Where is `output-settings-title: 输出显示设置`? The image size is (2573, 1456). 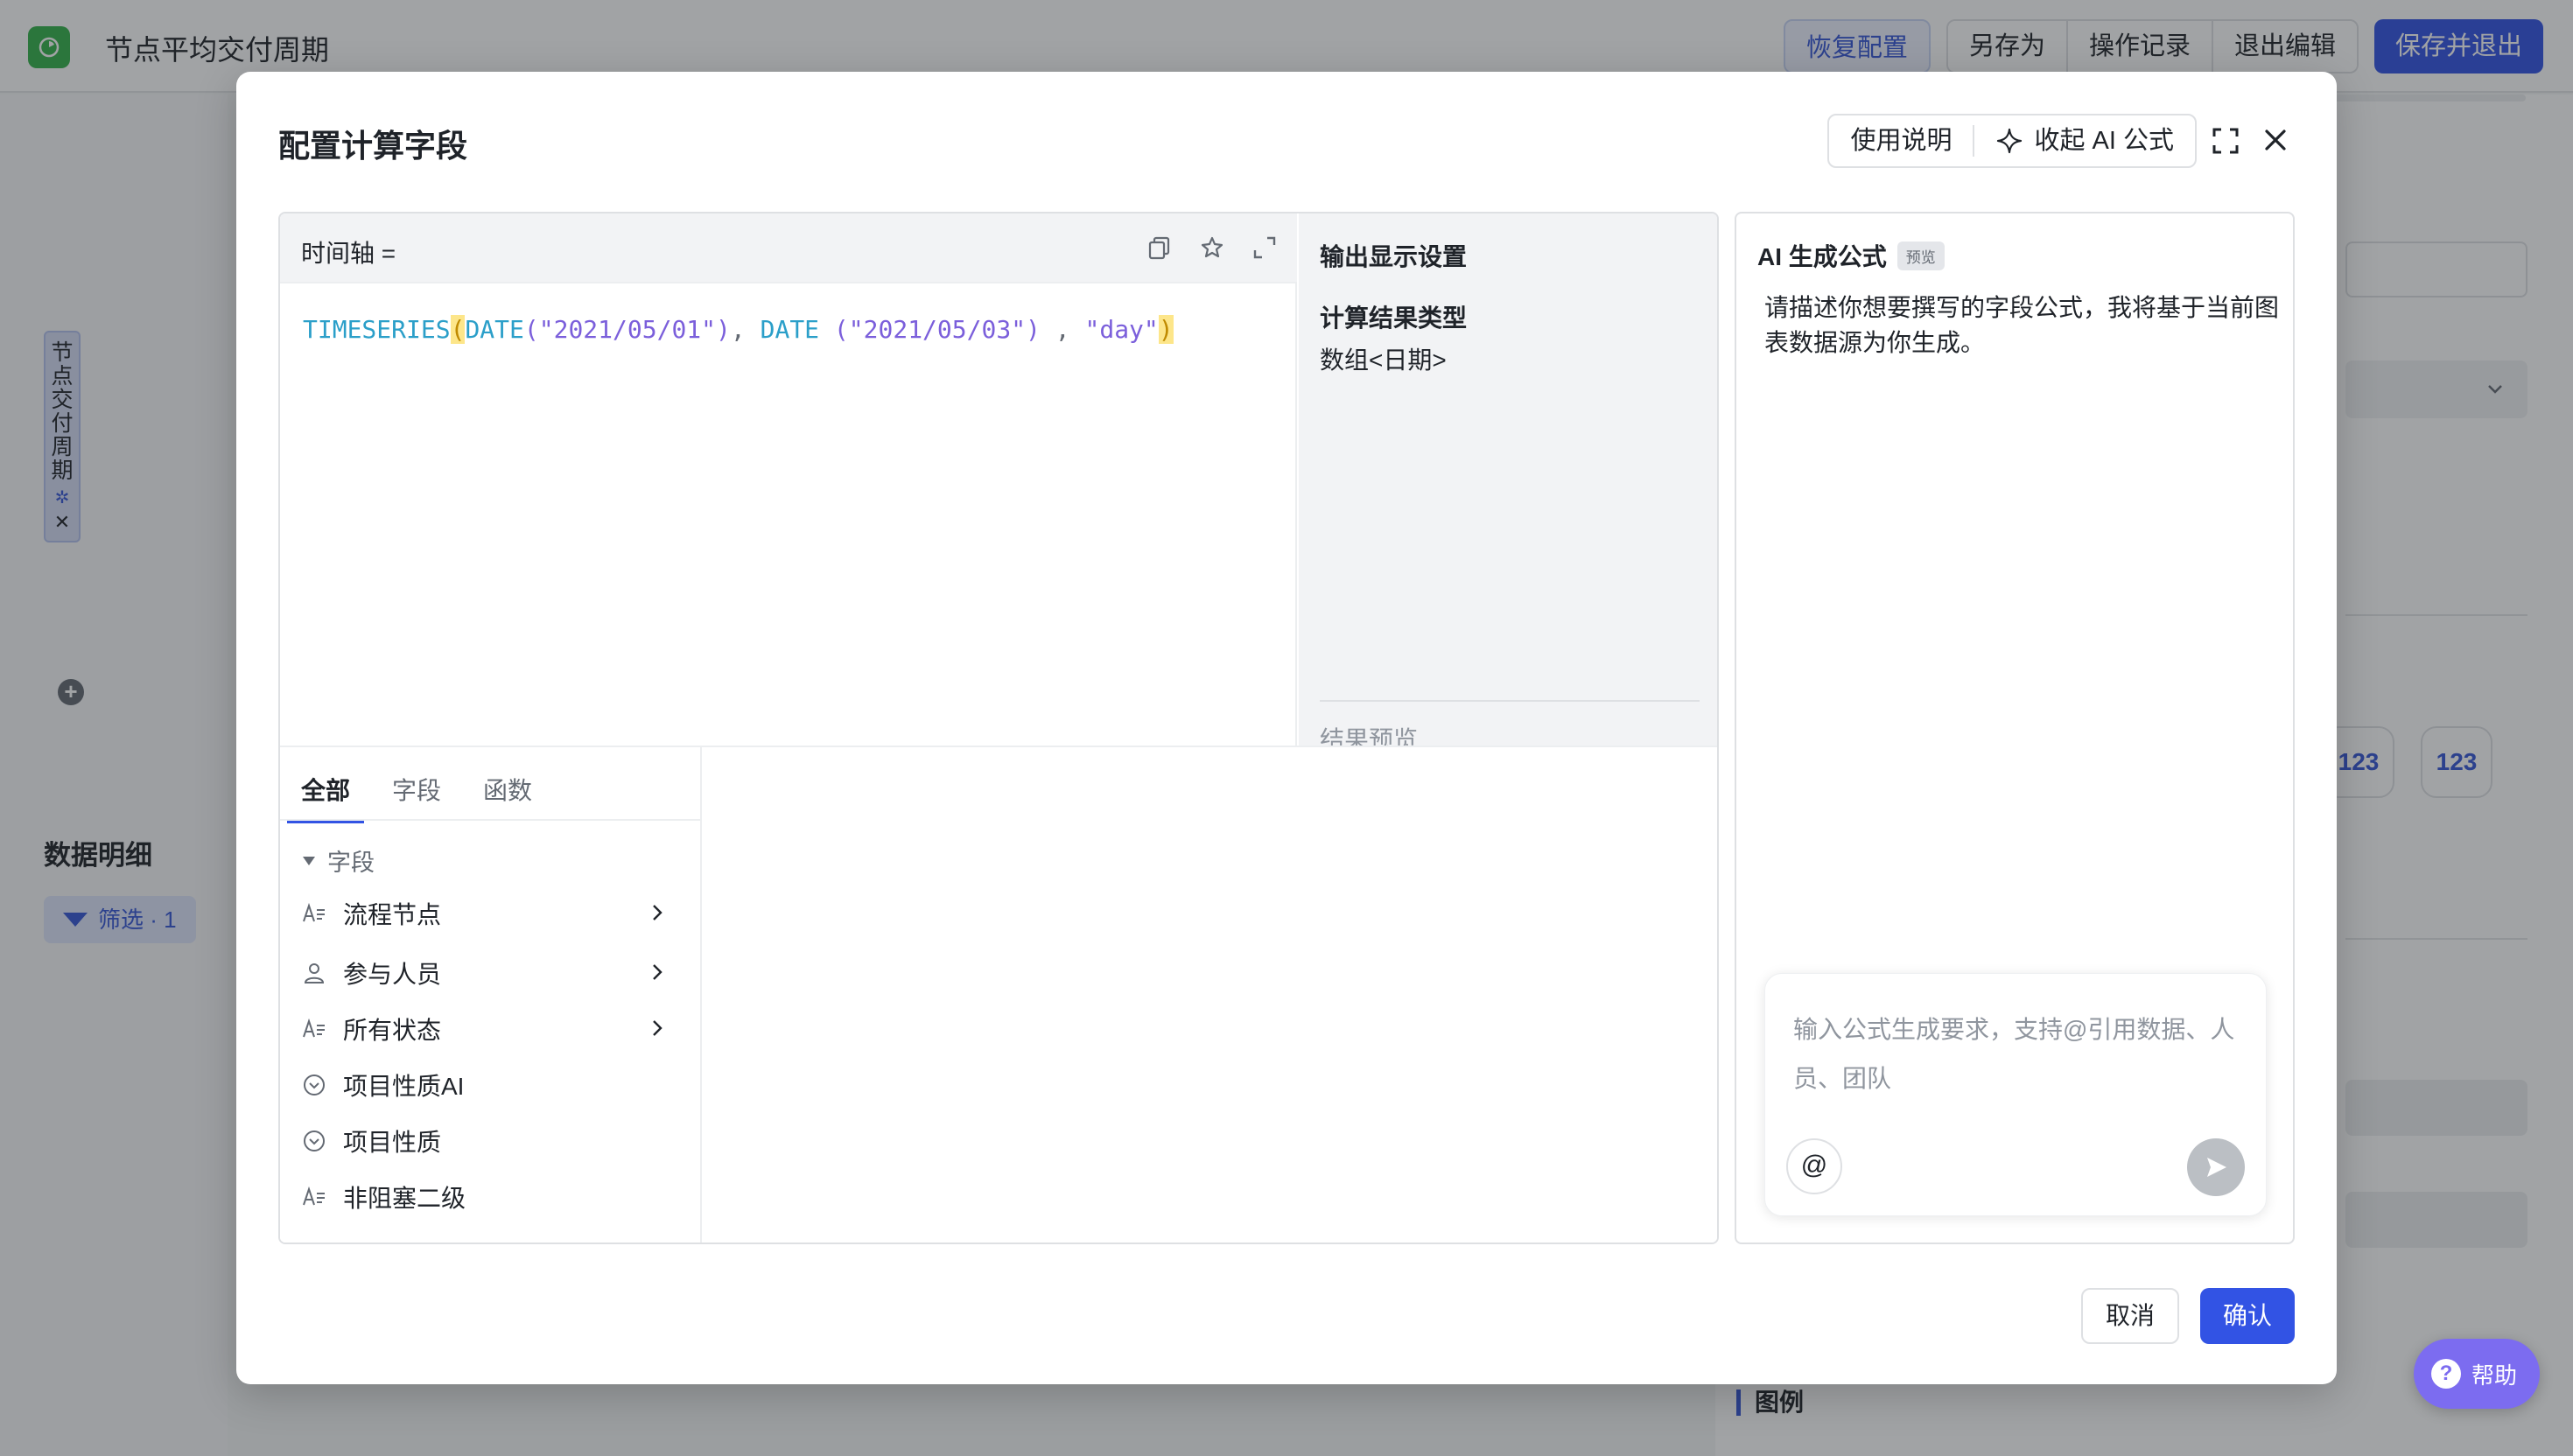 output-settings-title: 输出显示设置 is located at coordinates (1394, 256).